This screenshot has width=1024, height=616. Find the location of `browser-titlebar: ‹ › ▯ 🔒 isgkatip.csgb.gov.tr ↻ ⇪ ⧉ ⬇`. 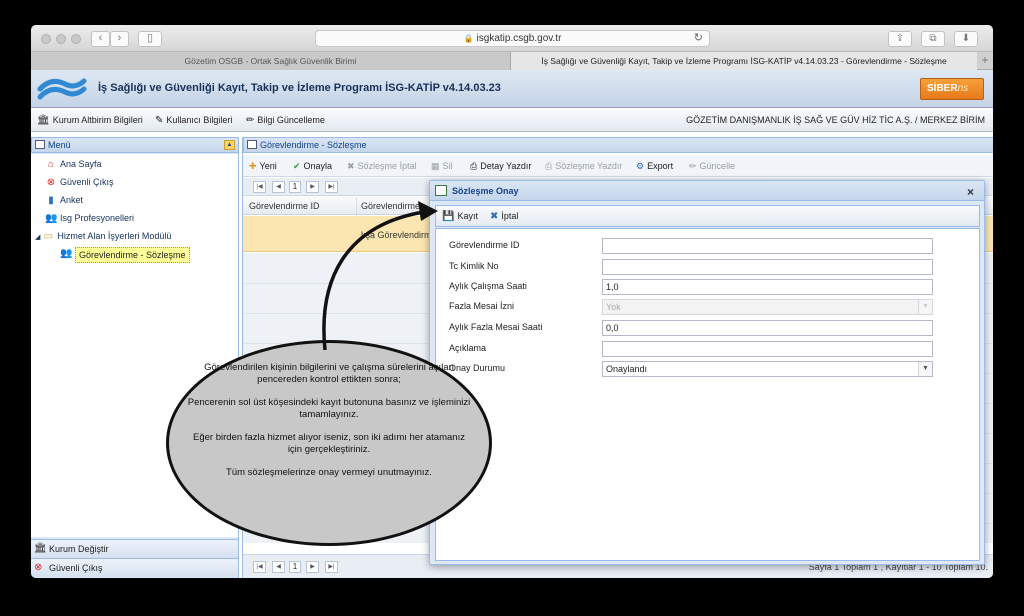

browser-titlebar: ‹ › ▯ 🔒 isgkatip.csgb.gov.tr ↻ ⇪ ⧉ ⬇ is located at coordinates (512, 38).